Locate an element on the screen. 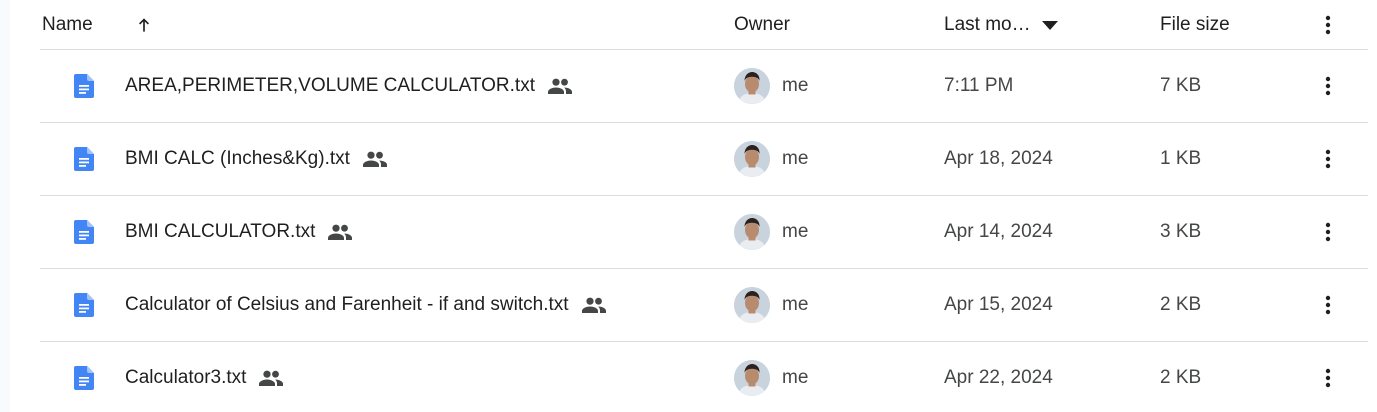 The height and width of the screenshot is (412, 1377). table-header: Name Owner Last mo… File size is located at coordinates (704, 25).